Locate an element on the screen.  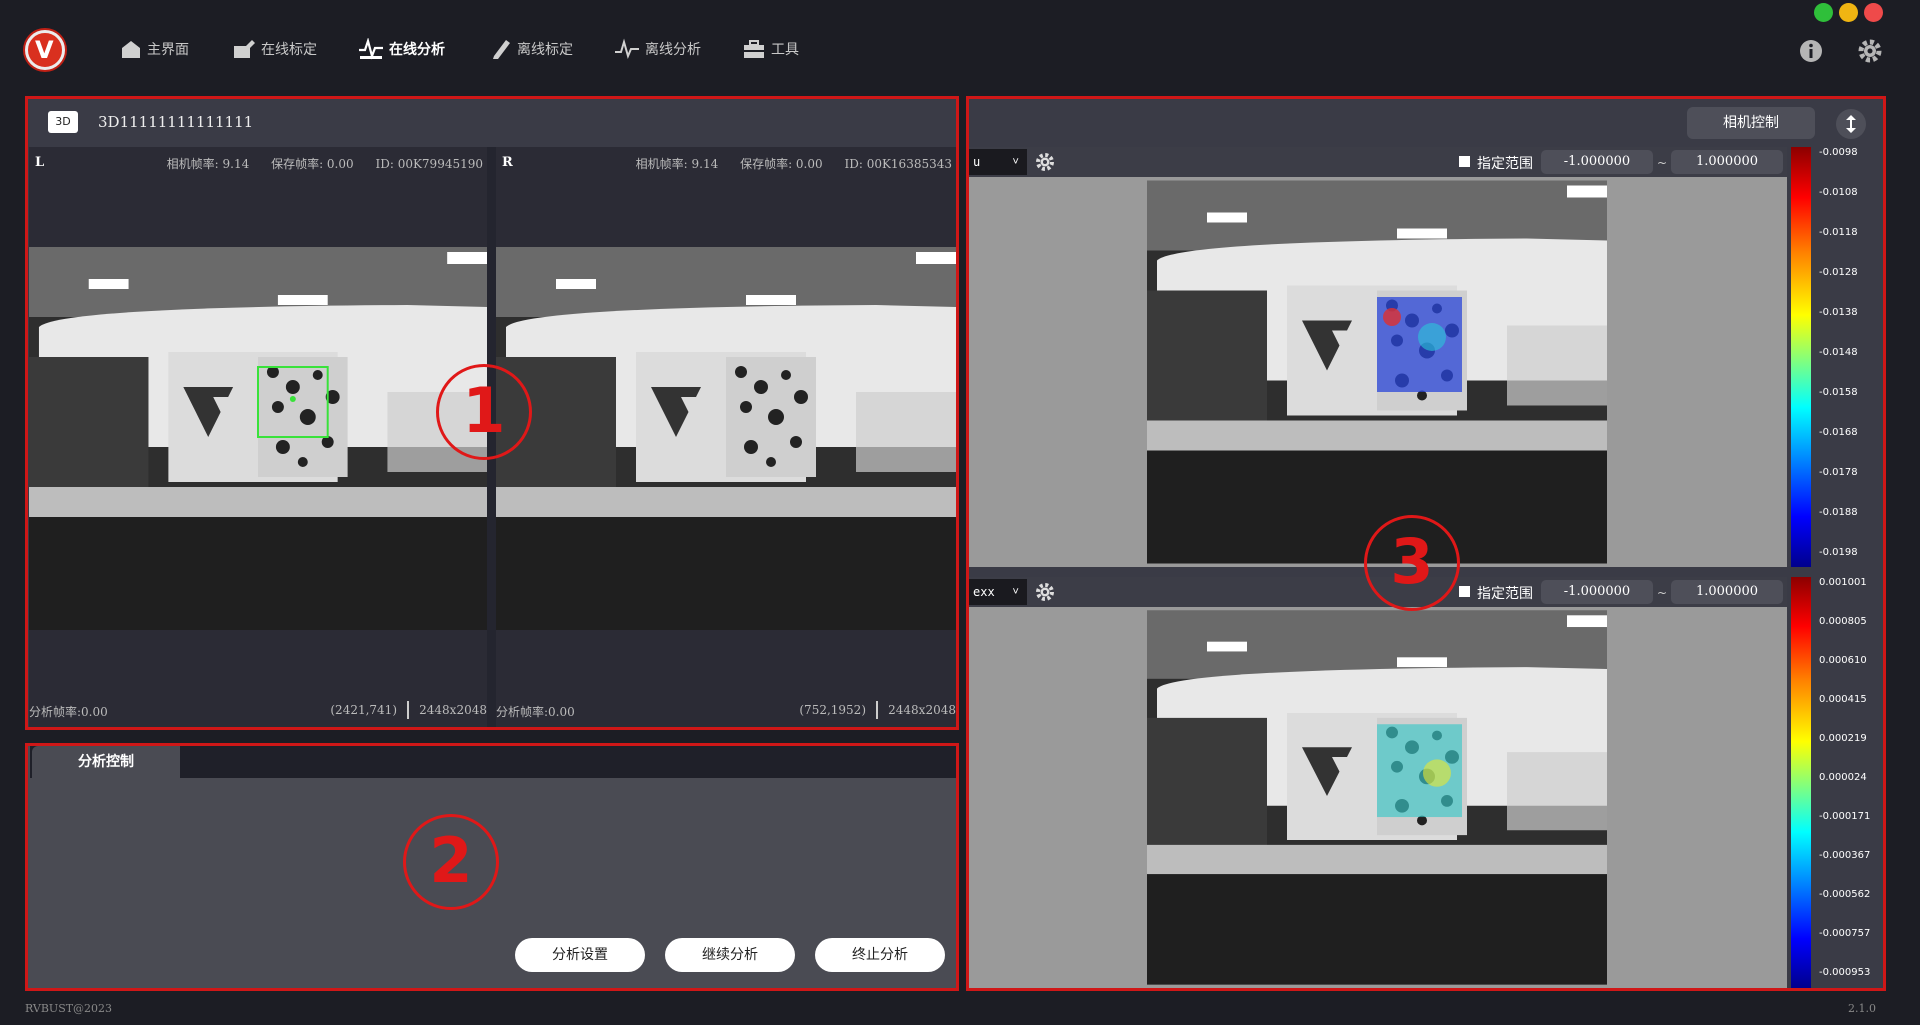
exx-colorbar-gradient is located at coordinates (1801, 782).